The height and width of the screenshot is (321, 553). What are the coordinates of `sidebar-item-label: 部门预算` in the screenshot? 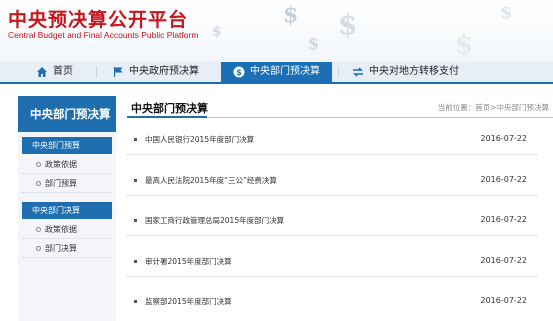 It's located at (61, 183).